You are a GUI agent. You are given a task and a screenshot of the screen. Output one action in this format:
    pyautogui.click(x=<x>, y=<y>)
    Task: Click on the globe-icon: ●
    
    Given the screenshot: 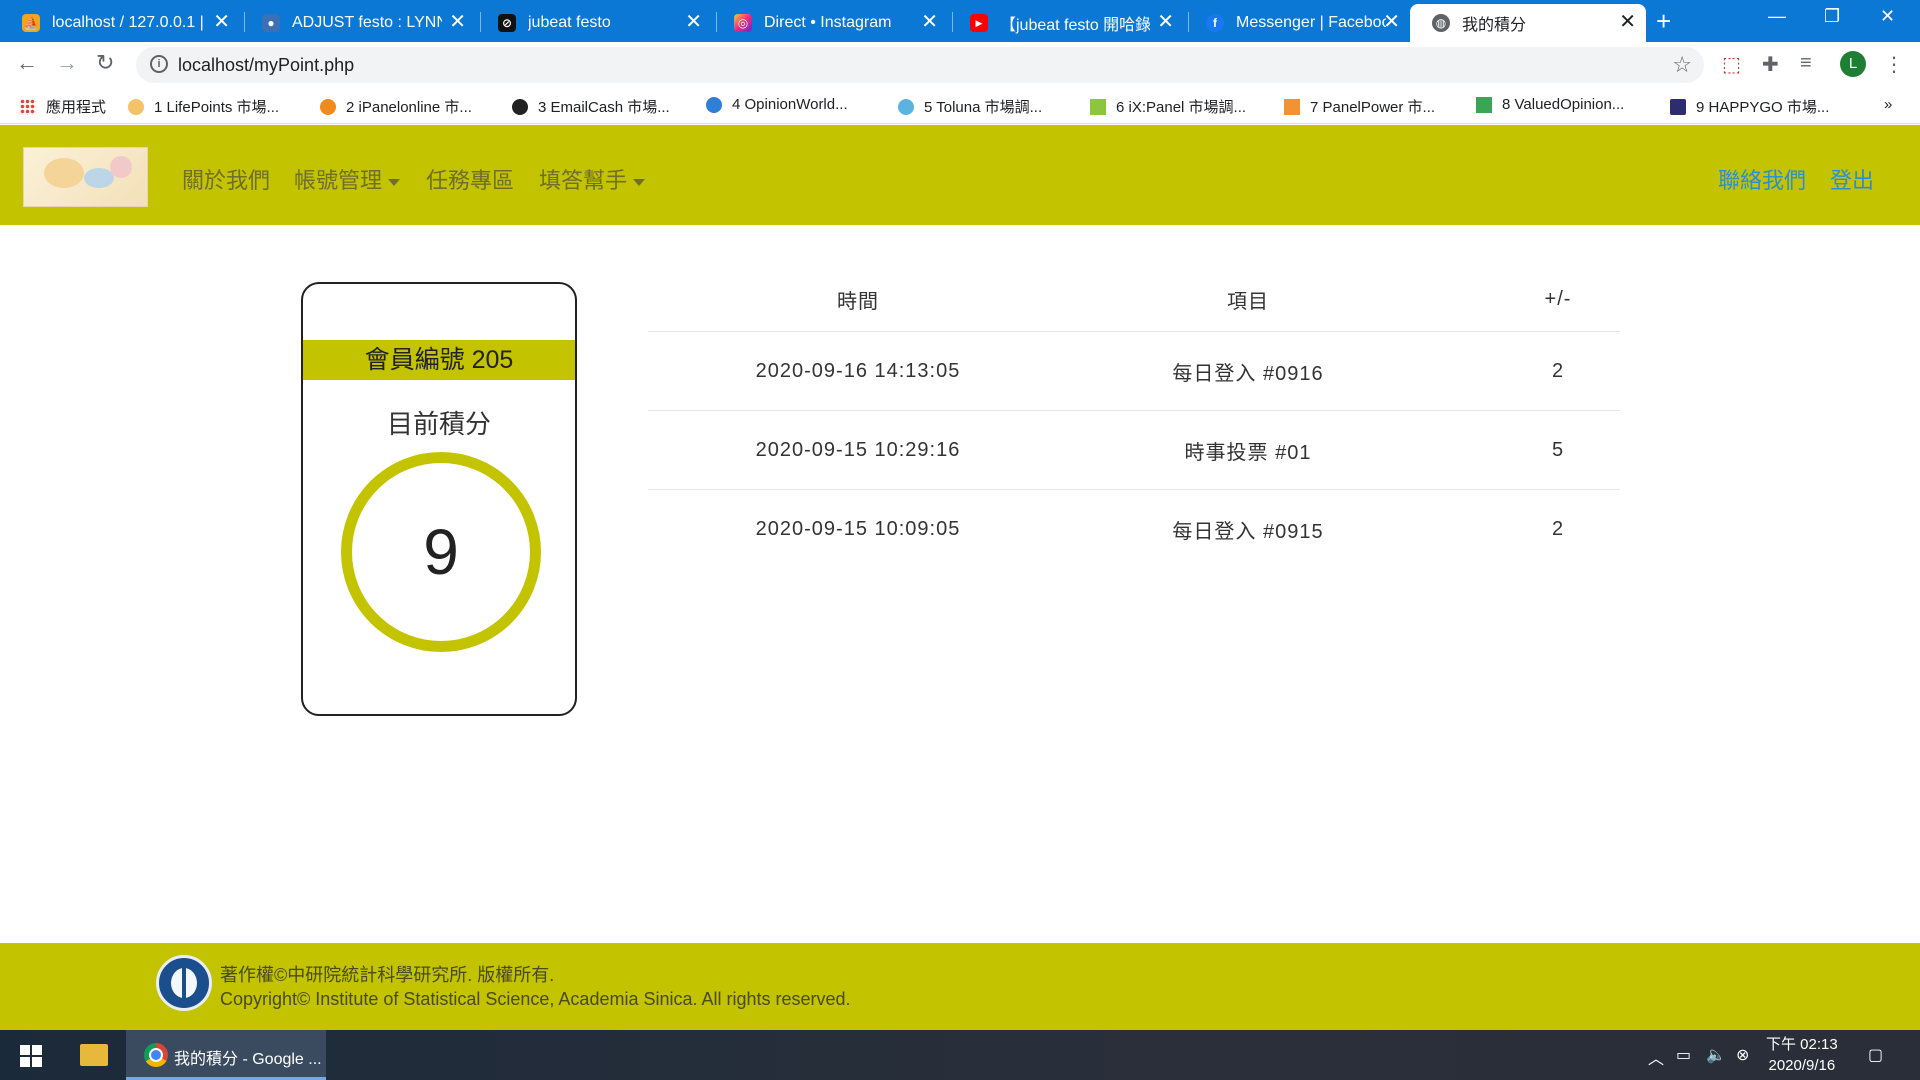 What is the action you would take?
    pyautogui.click(x=271, y=23)
    